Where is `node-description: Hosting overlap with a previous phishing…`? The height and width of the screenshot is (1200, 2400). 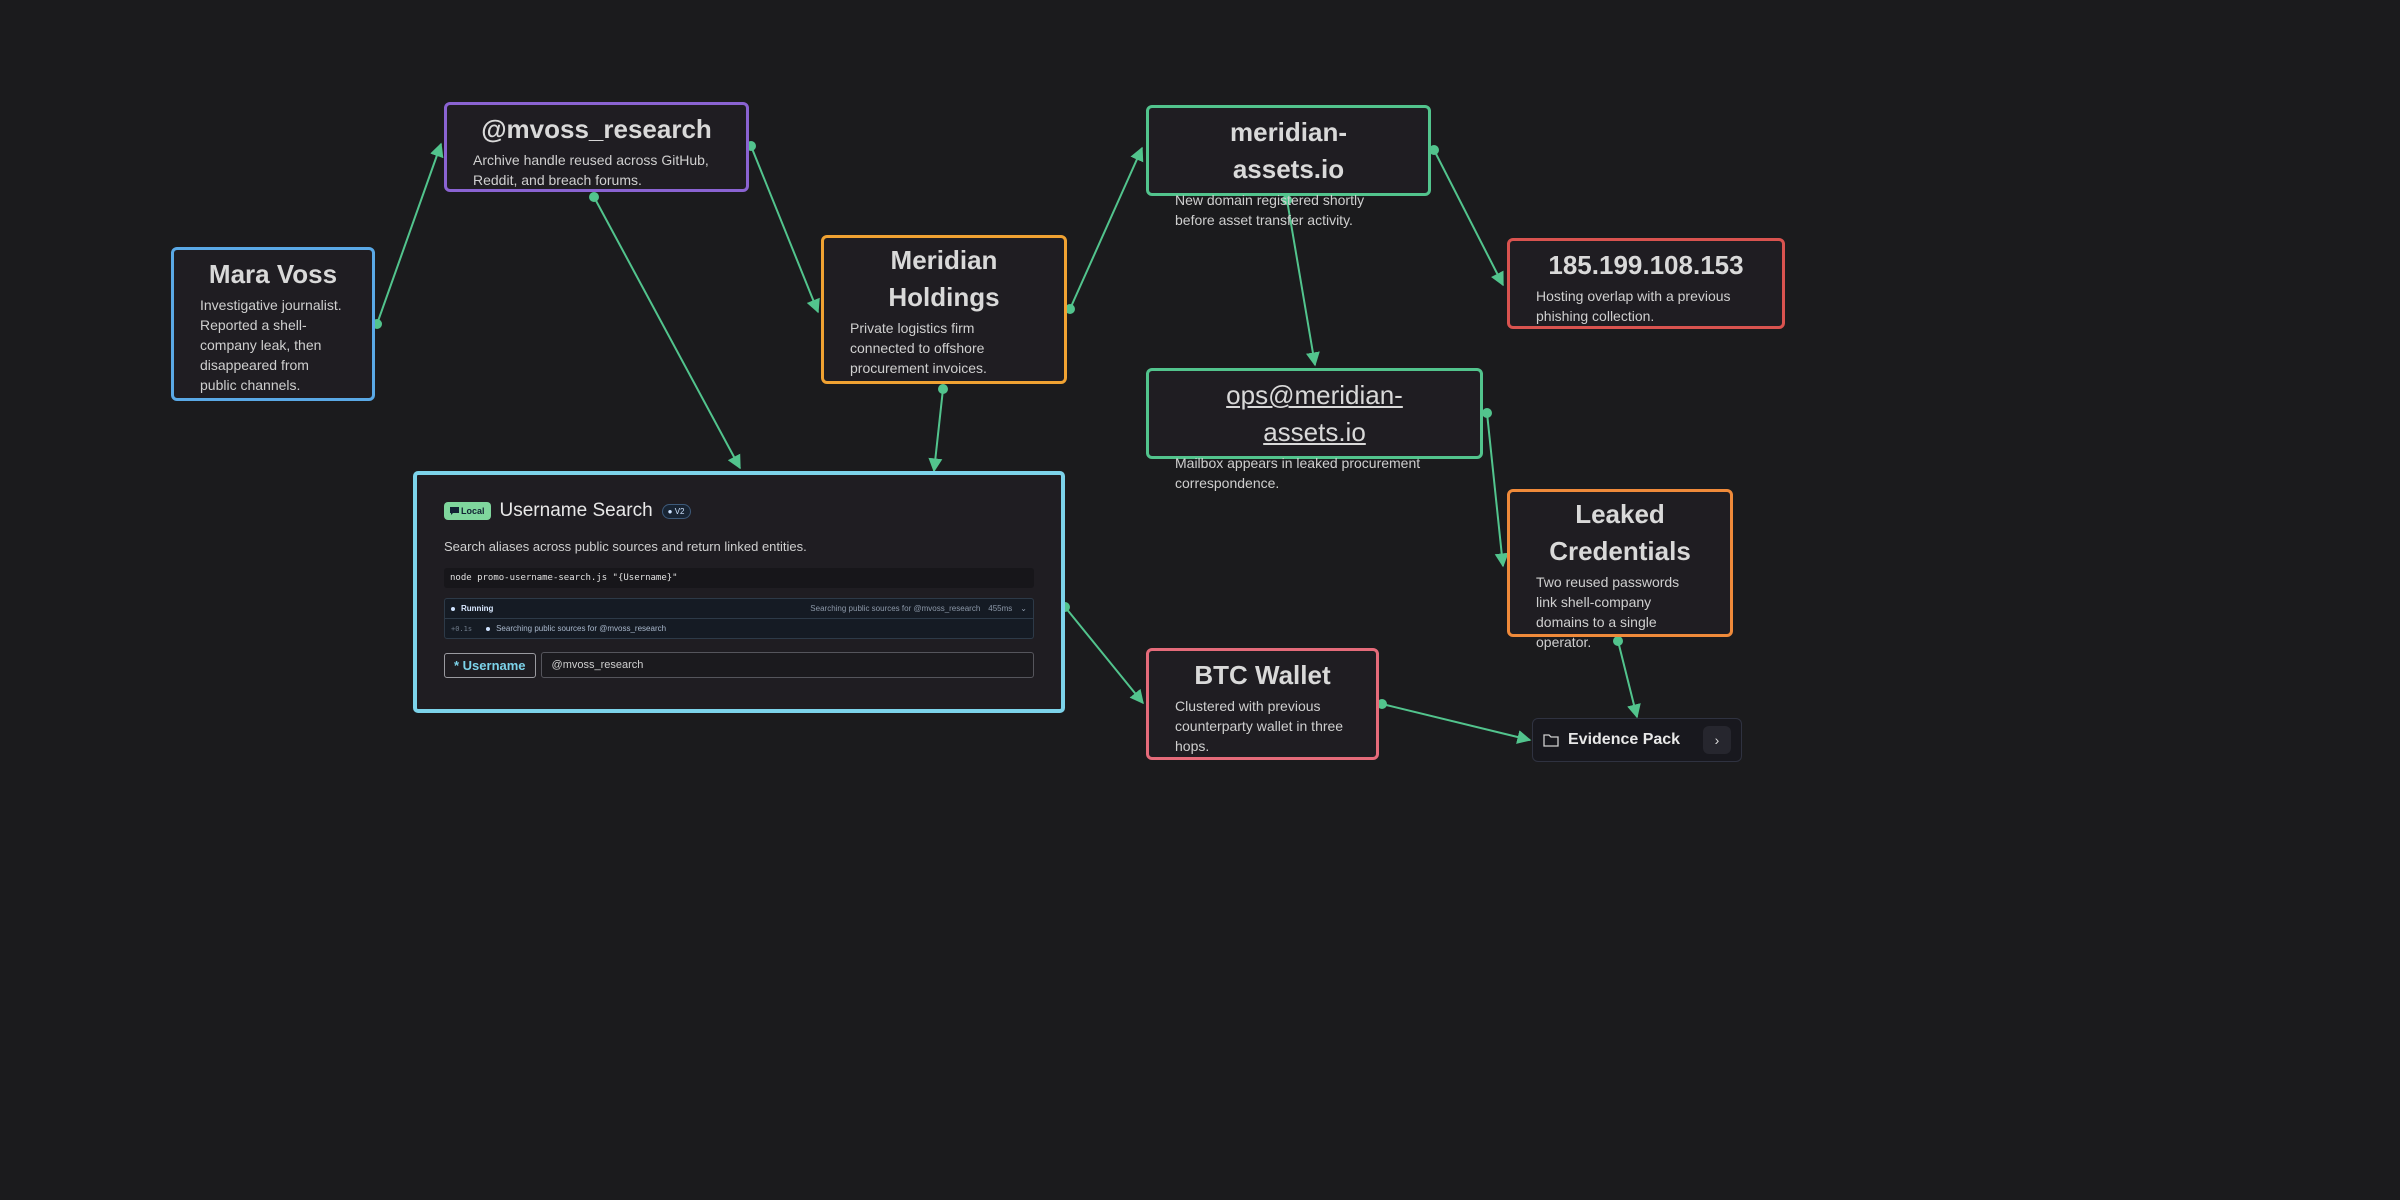
node-description: Hosting overlap with a previous phishing… is located at coordinates (1633, 306).